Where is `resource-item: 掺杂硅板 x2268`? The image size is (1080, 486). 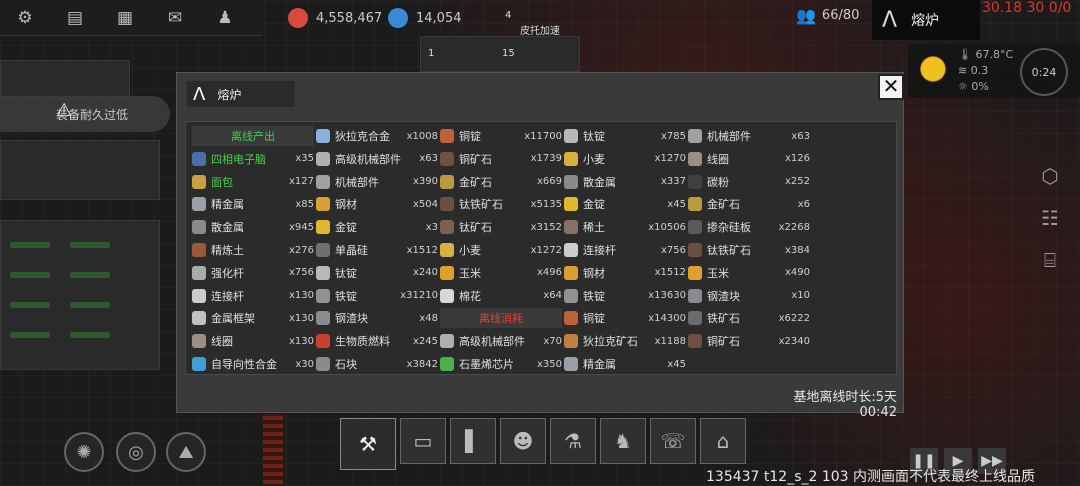
resource-item: 掺杂硅板 x2268 is located at coordinates (749, 227).